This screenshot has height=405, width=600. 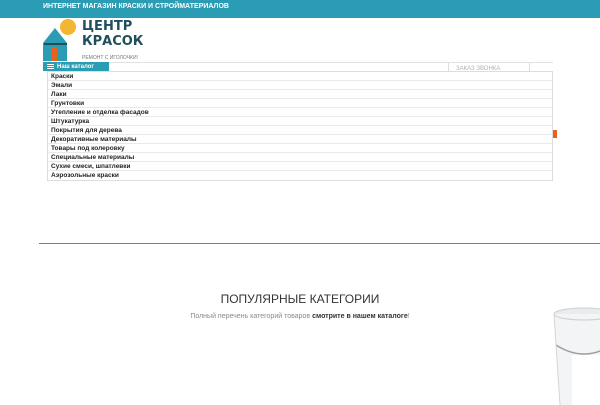 What do you see at coordinates (113, 41) in the screenshot?
I see `logo-wordmark-line2: КРАСОК` at bounding box center [113, 41].